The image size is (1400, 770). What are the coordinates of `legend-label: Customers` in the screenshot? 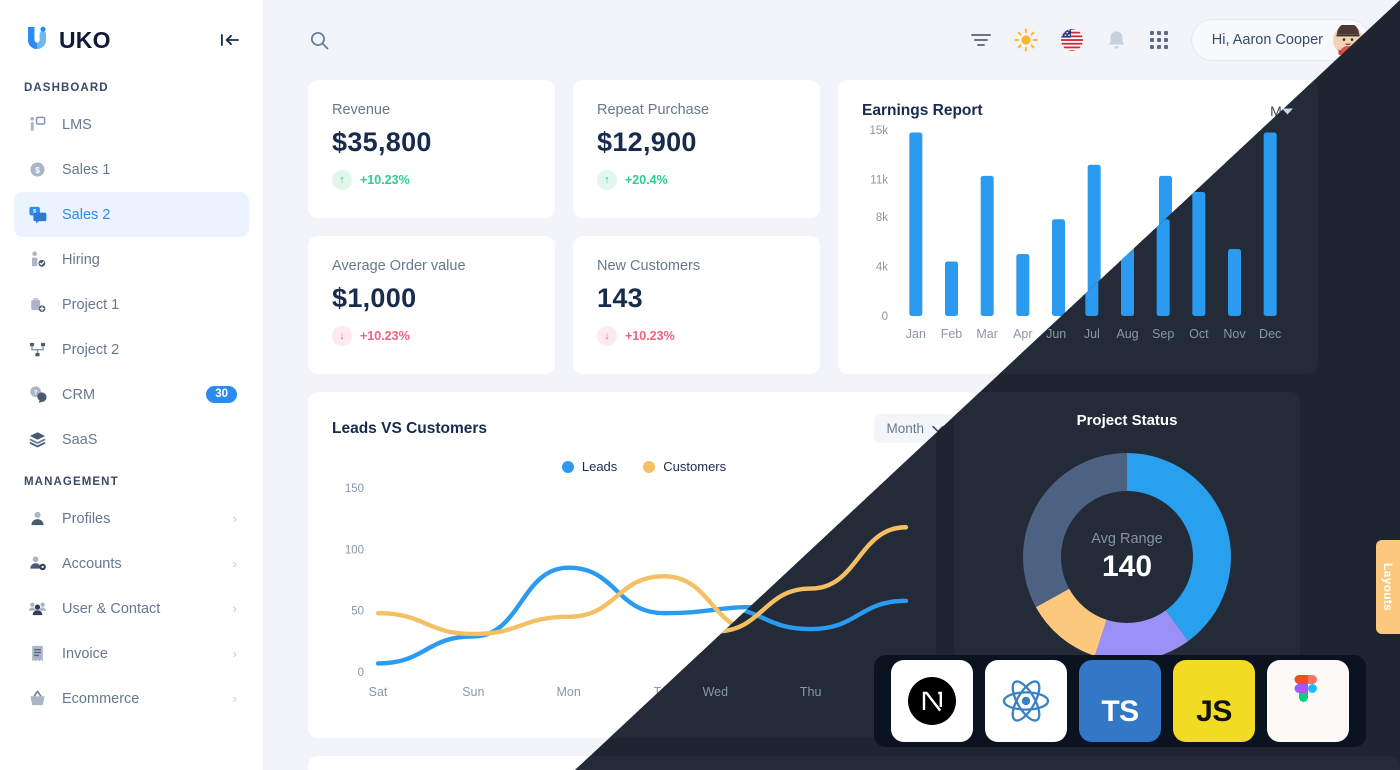 It's located at (695, 466).